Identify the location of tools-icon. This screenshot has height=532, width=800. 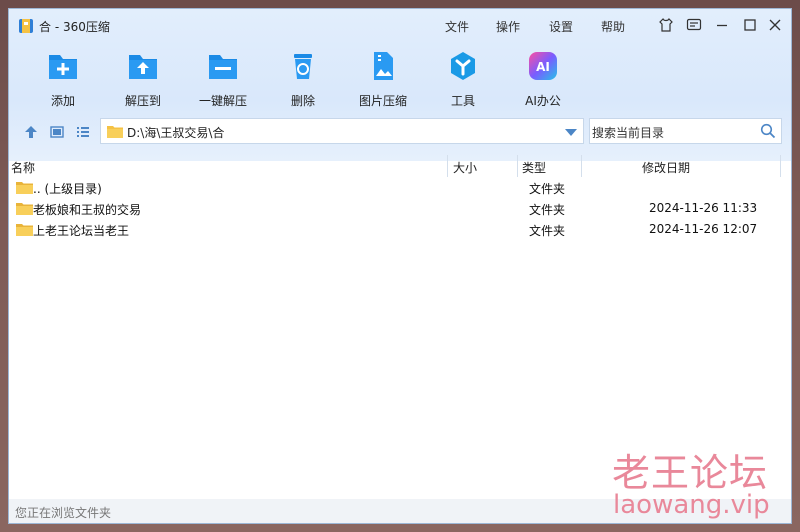
(463, 66).